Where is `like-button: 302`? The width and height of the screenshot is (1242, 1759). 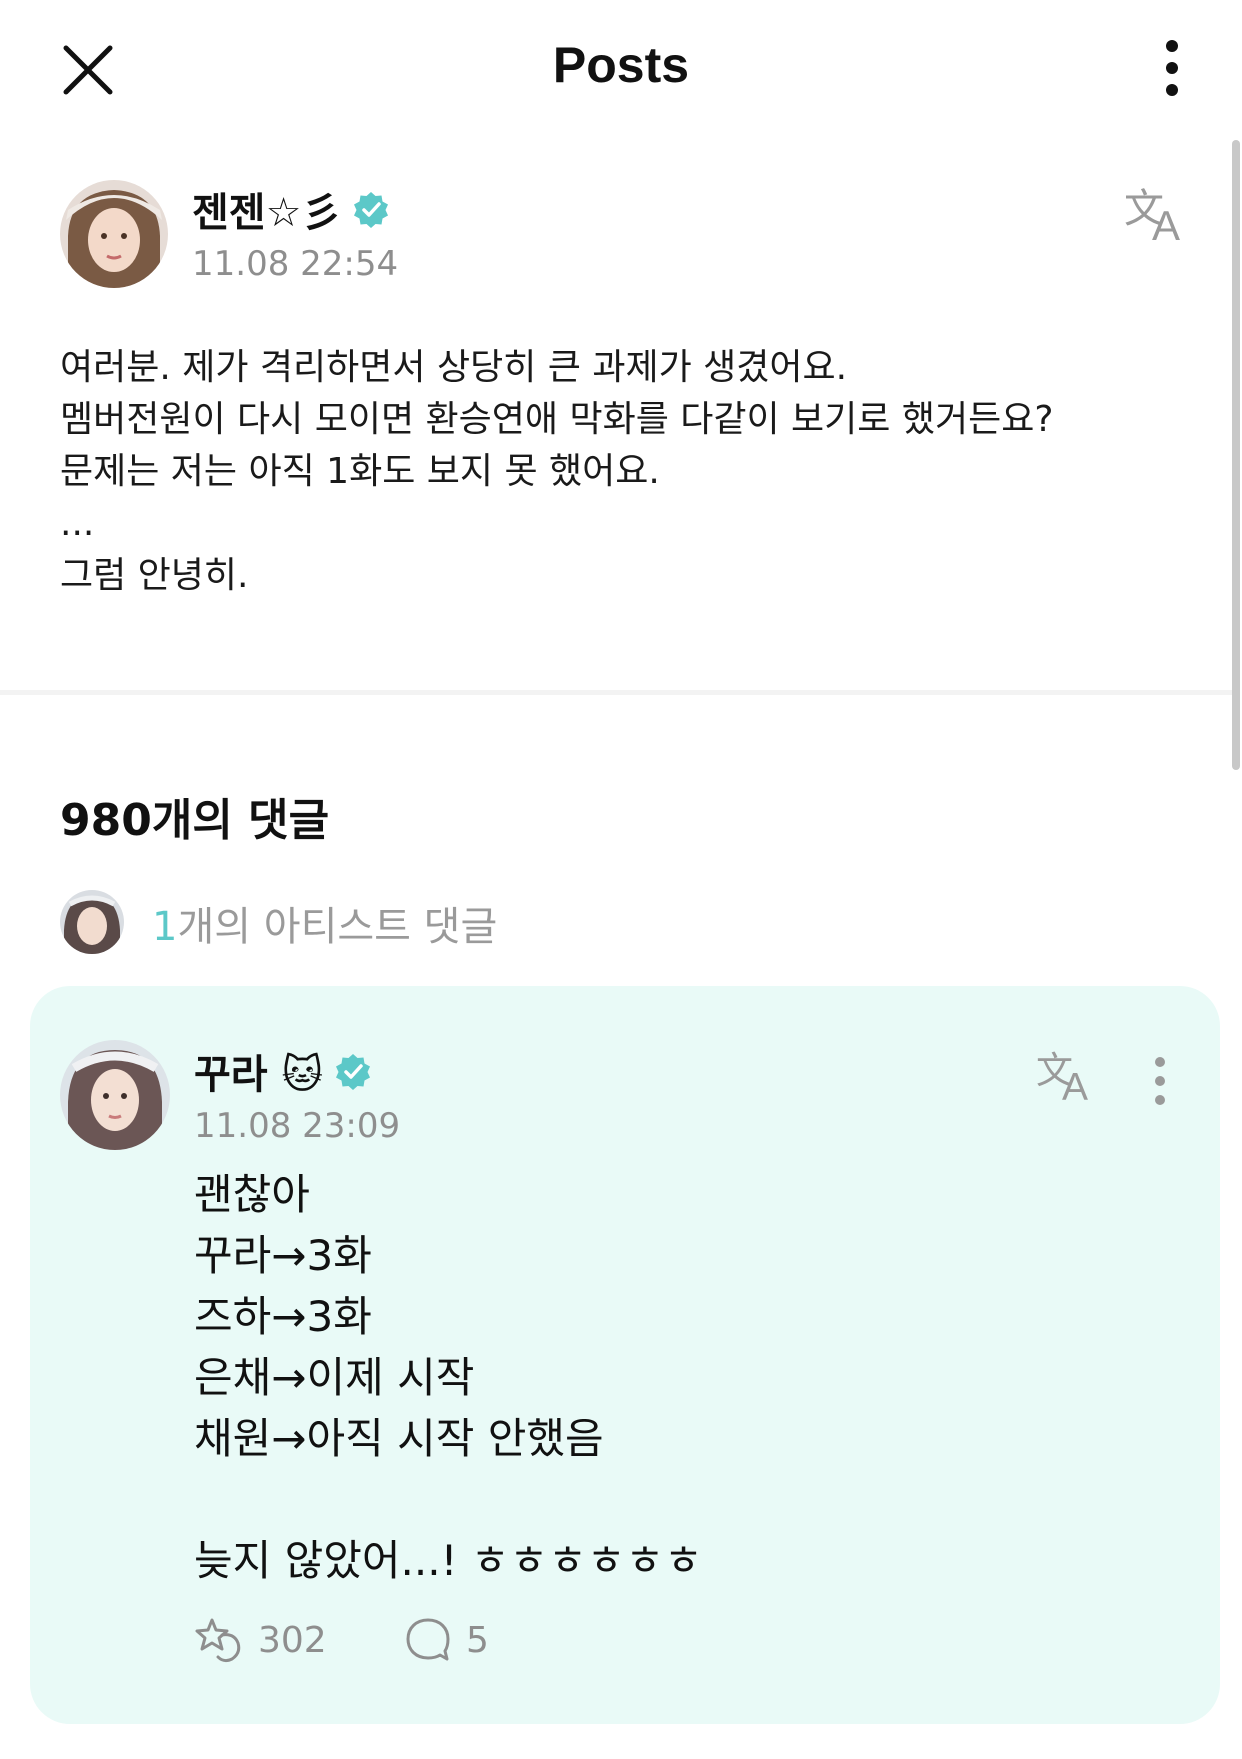 like-button: 302 is located at coordinates (260, 1640).